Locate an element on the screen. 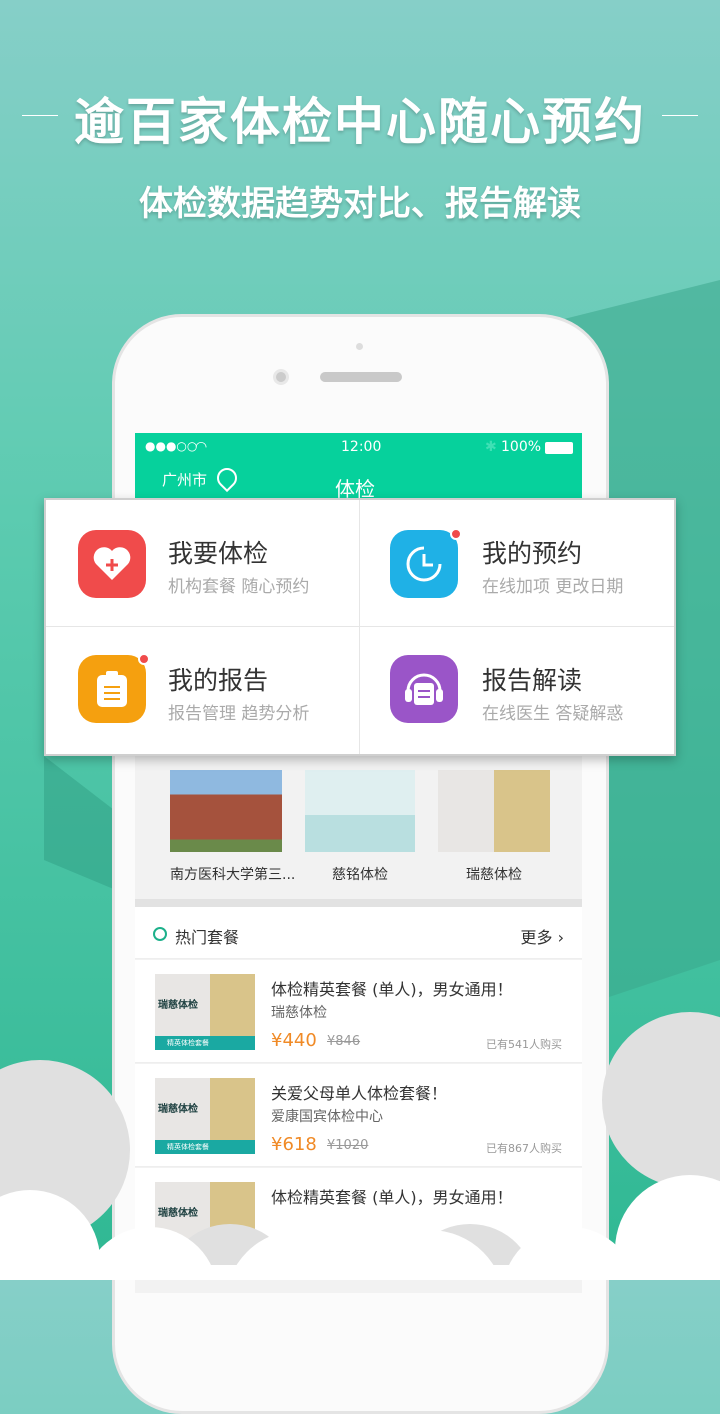 Image resolution: width=720 pixels, height=1414 pixels. signal-icon: ●●●○○ is located at coordinates (171, 446).